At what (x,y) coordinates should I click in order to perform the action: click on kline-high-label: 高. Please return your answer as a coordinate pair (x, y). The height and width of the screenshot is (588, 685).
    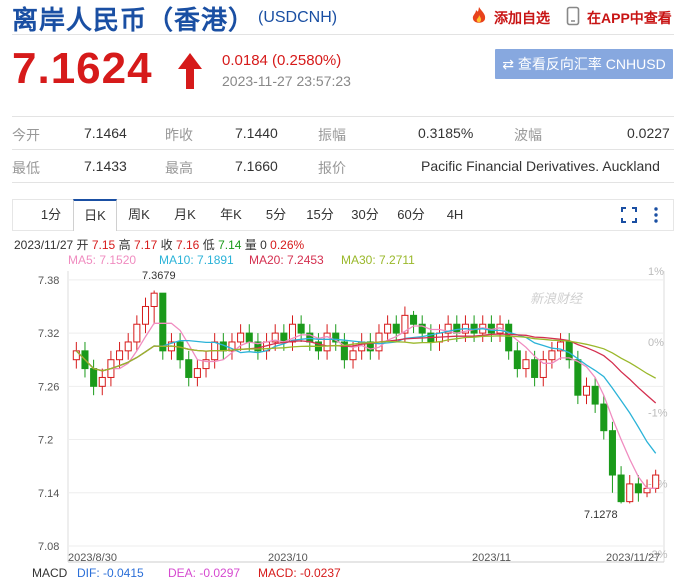
    Looking at the image, I should click on (124, 245).